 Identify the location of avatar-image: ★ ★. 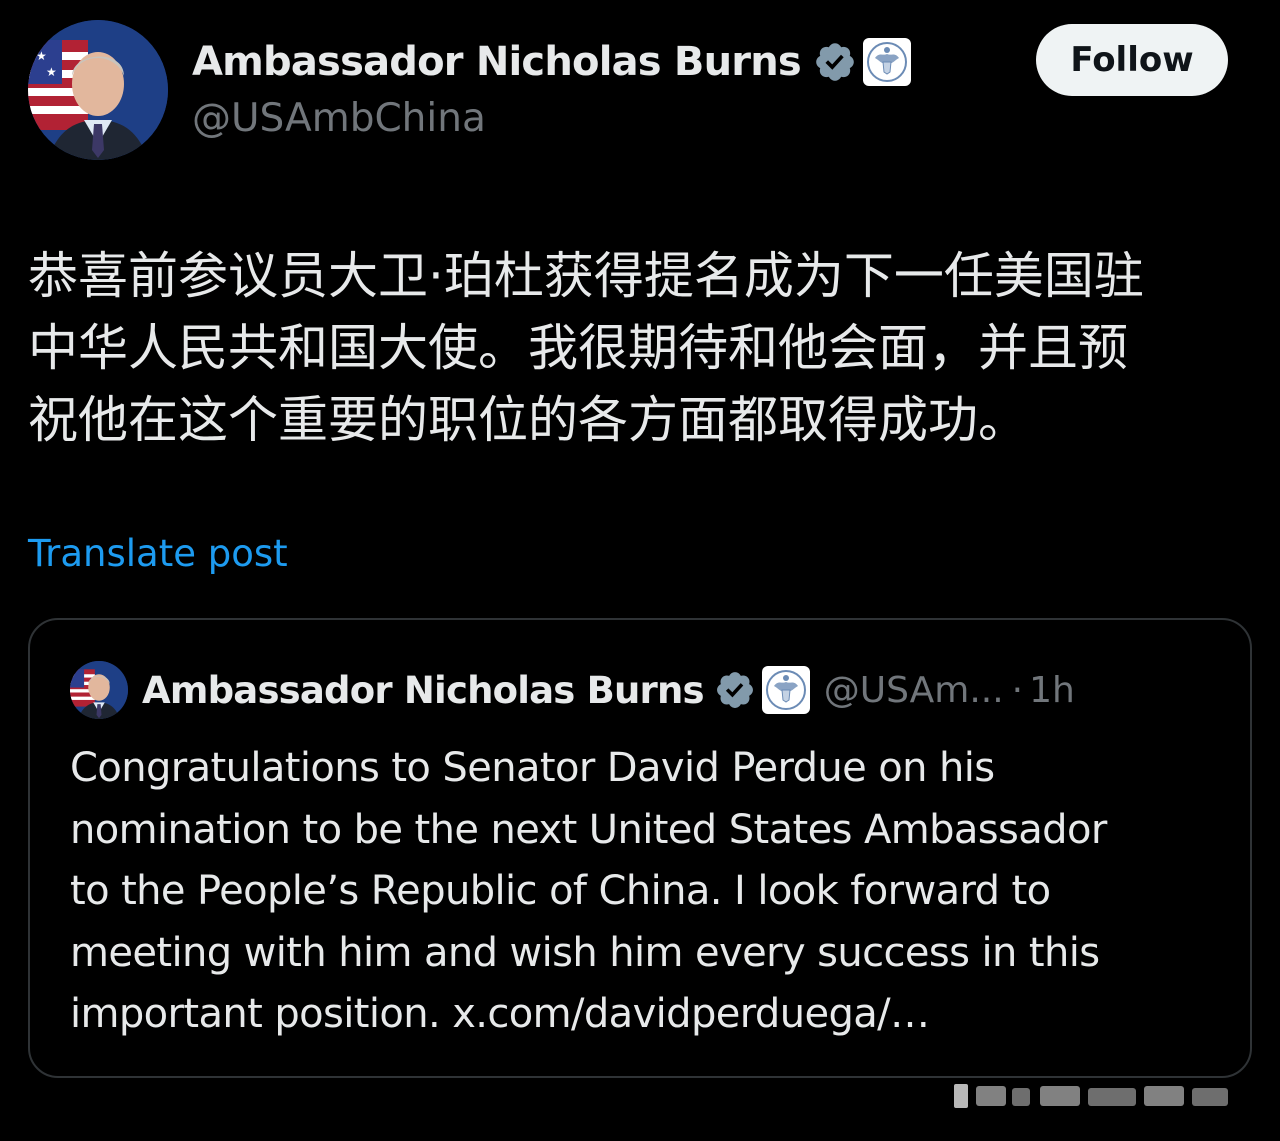
(98, 90).